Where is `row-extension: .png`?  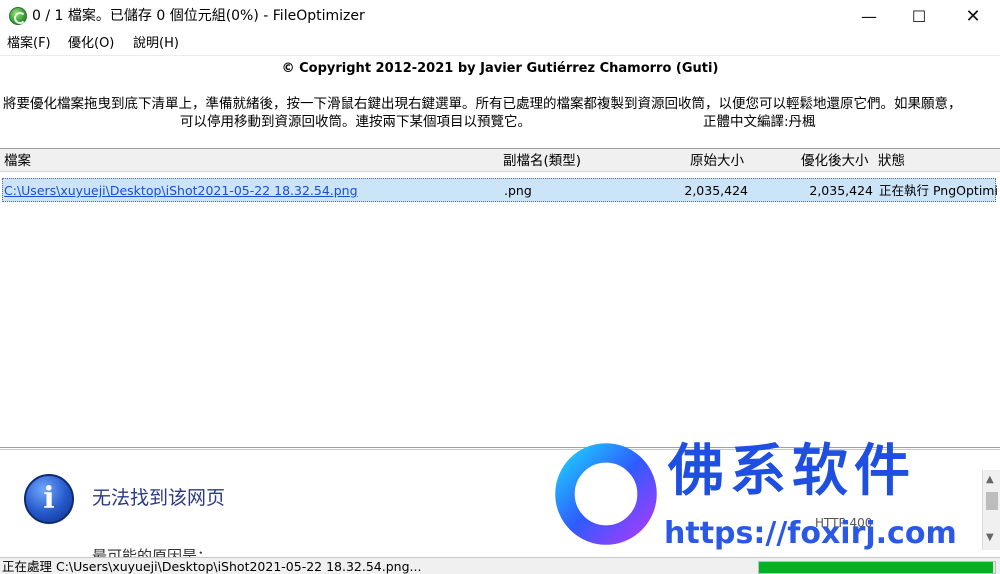 row-extension: .png is located at coordinates (518, 190).